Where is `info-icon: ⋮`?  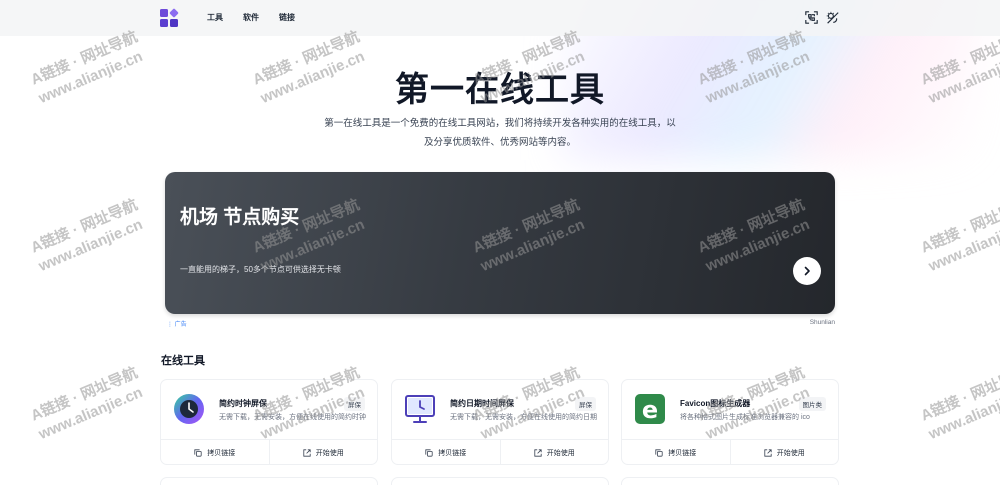
info-icon: ⋮ is located at coordinates (170, 325).